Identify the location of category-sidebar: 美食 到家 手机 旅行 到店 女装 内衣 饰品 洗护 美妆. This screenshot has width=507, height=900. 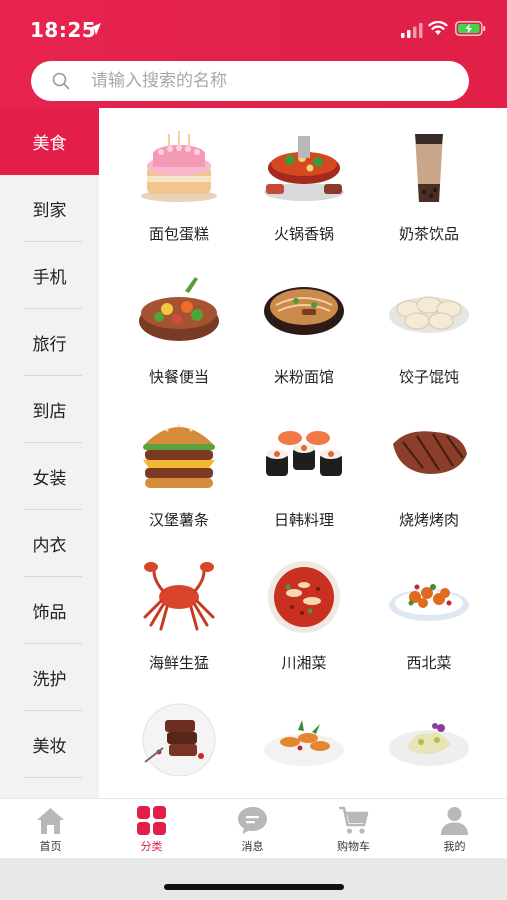
(49, 453).